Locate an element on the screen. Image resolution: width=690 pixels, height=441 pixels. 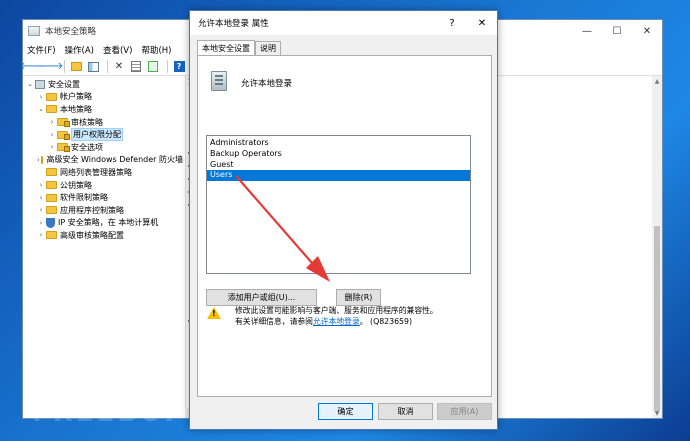
tree-item: › 审核策略 is located at coordinates (103, 122).